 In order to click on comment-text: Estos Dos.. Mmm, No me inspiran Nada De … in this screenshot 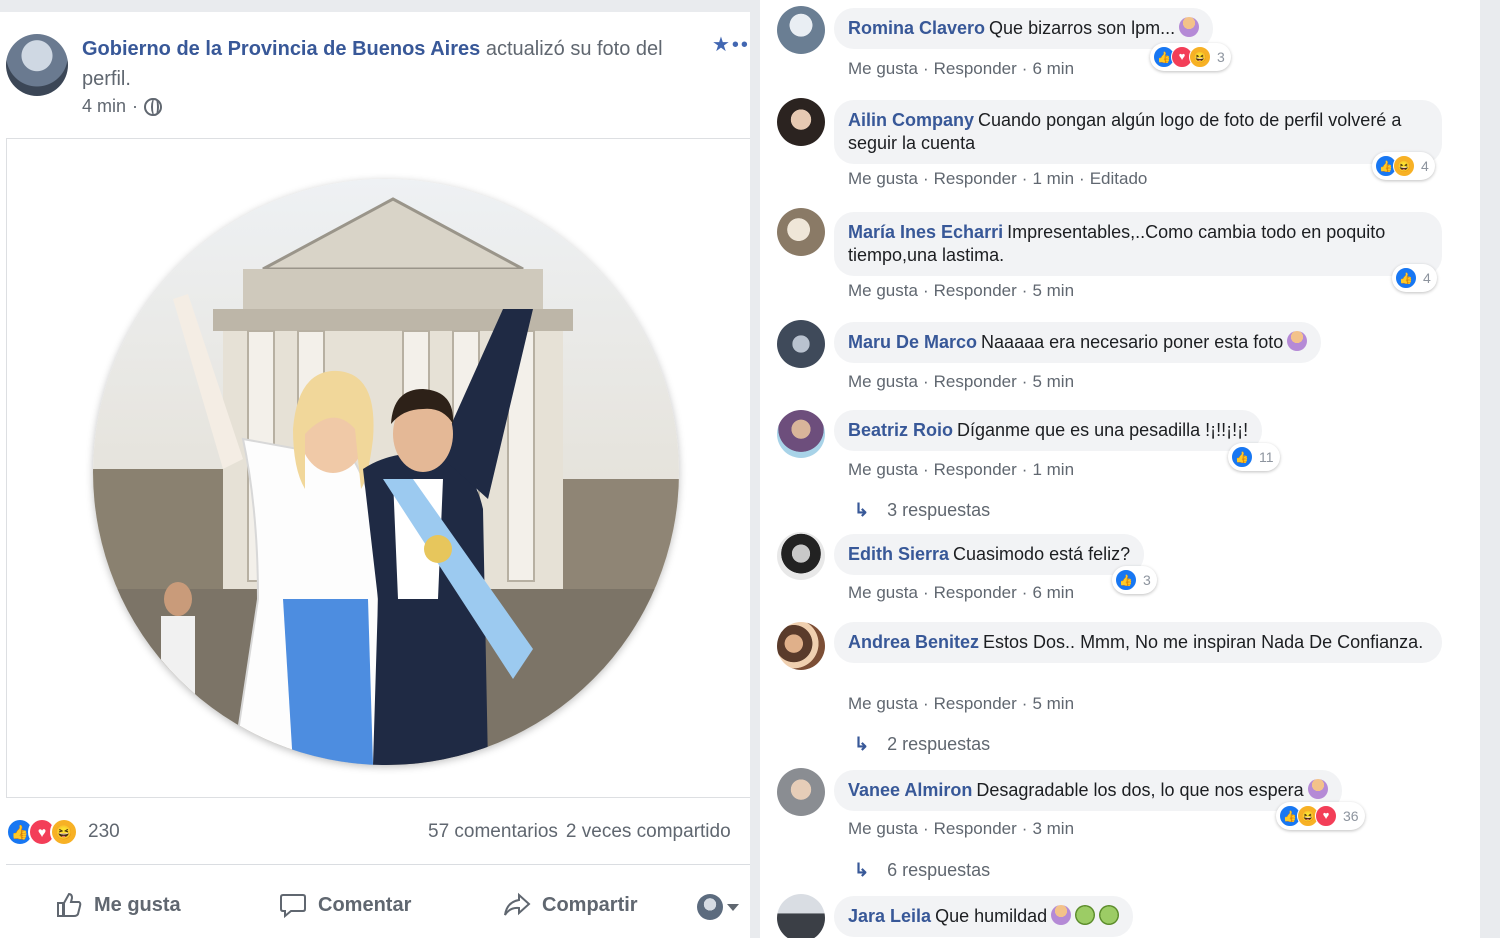, I will do `click(1203, 642)`.